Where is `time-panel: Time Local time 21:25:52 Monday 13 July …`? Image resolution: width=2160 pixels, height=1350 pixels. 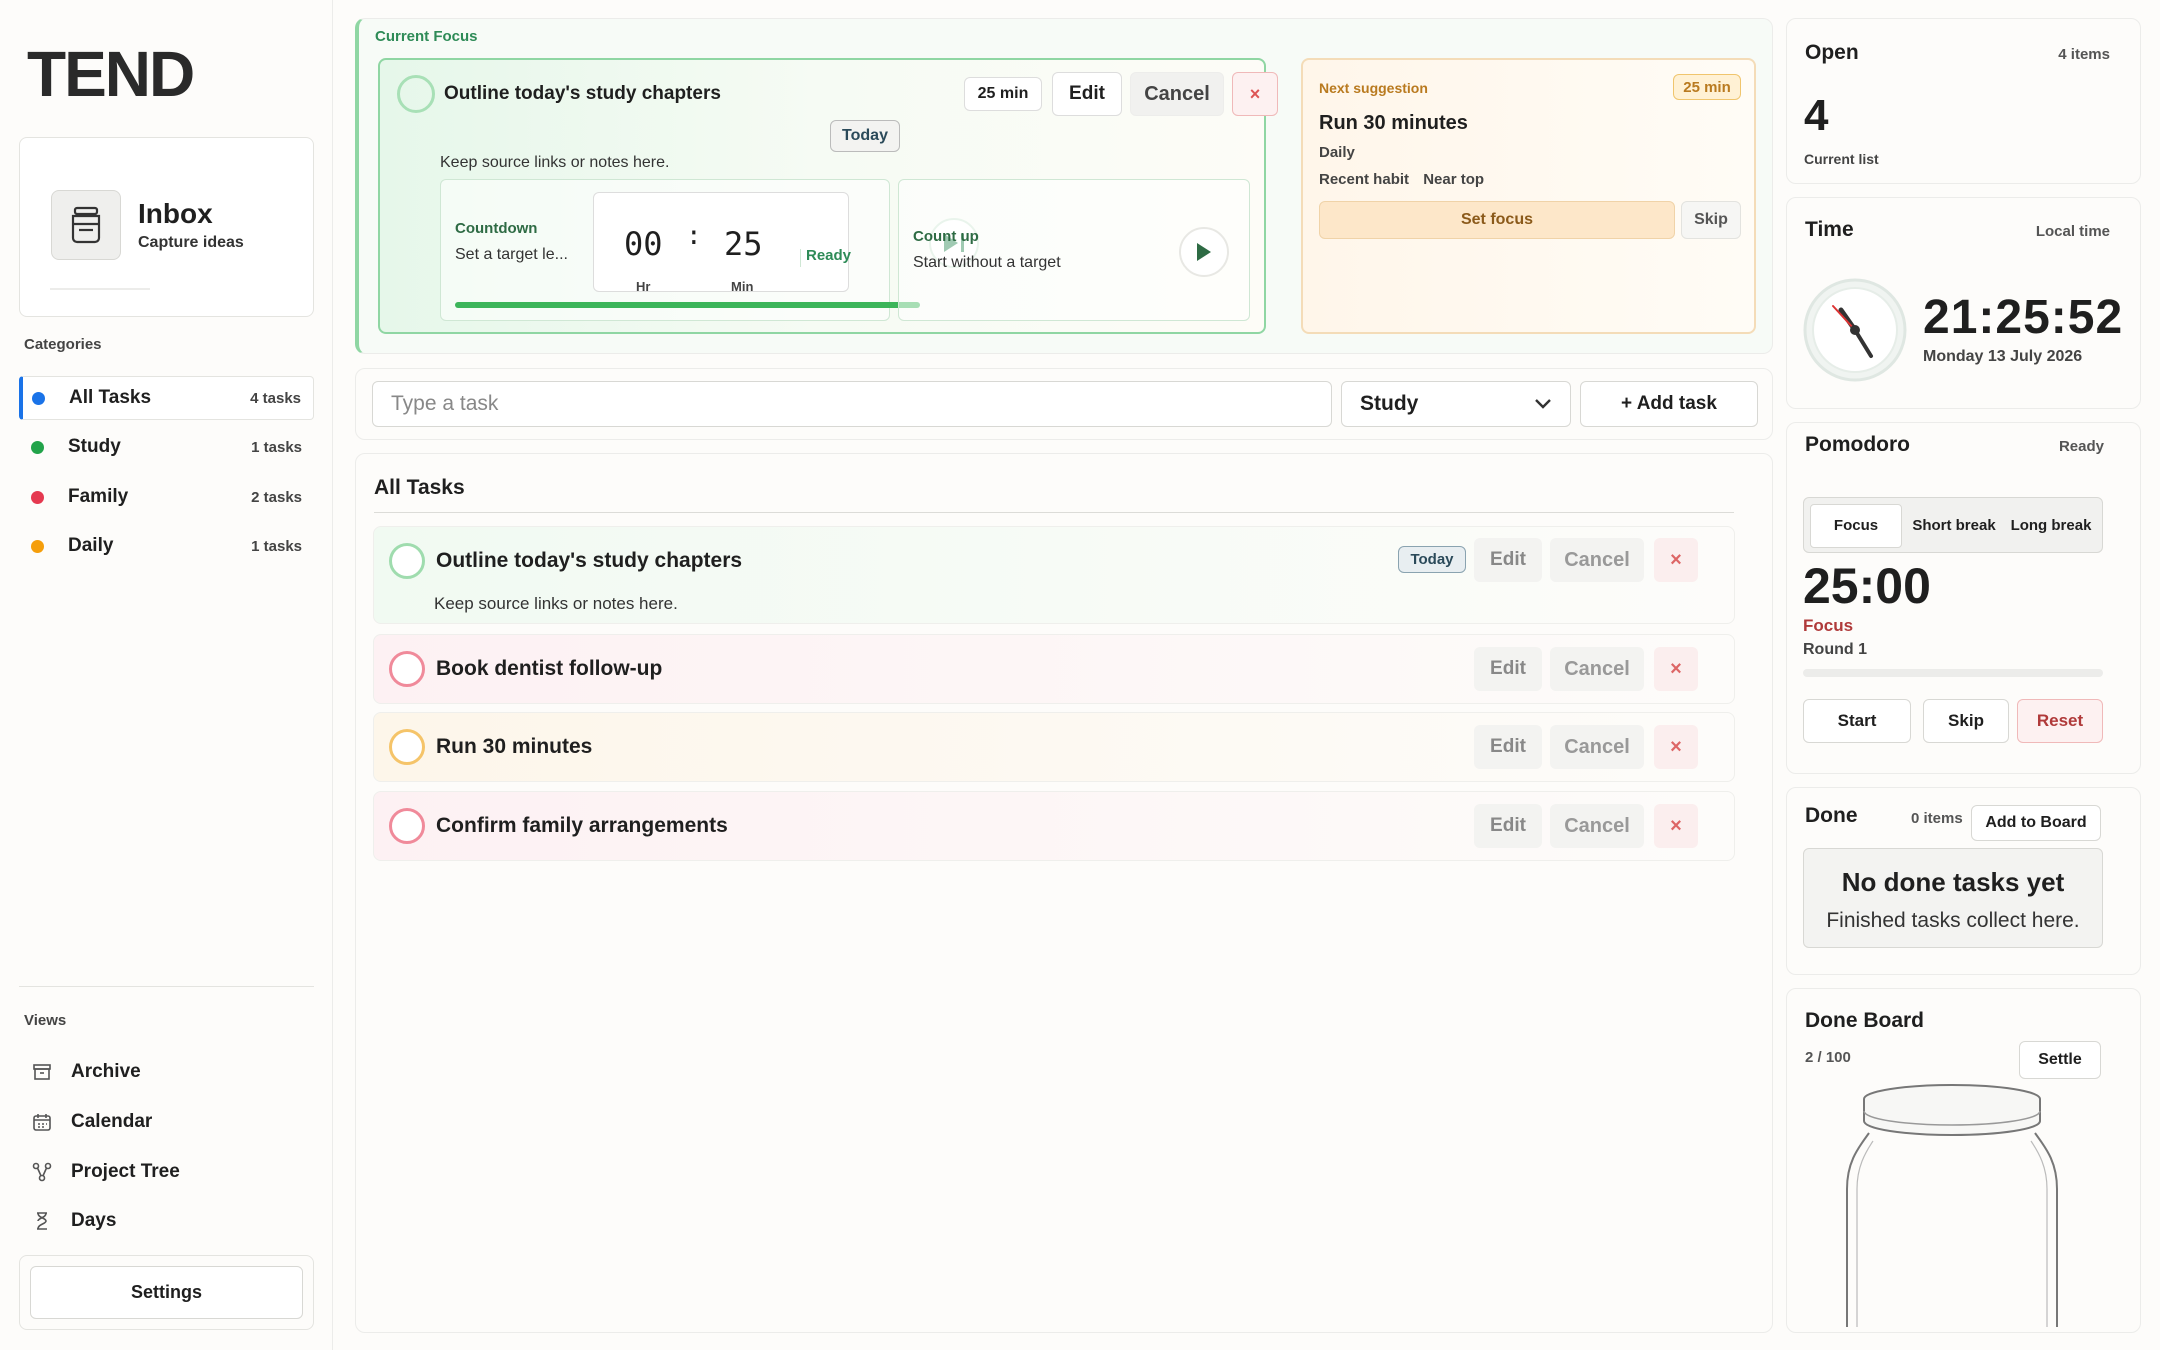 time-panel: Time Local time 21:25:52 Monday 13 July … is located at coordinates (1963, 303).